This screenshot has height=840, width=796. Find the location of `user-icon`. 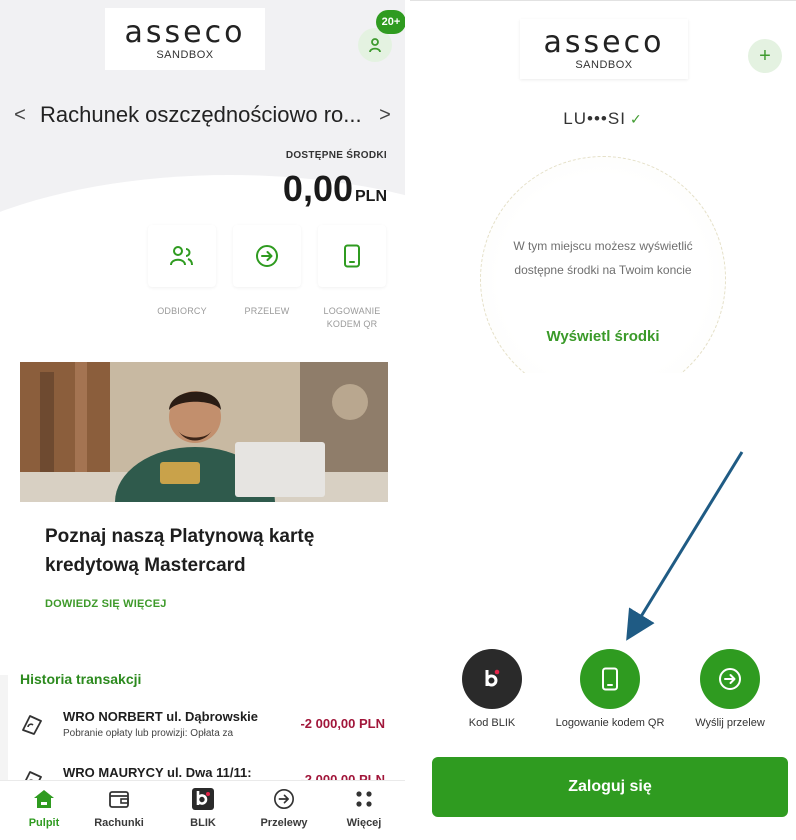

user-icon is located at coordinates (375, 45).